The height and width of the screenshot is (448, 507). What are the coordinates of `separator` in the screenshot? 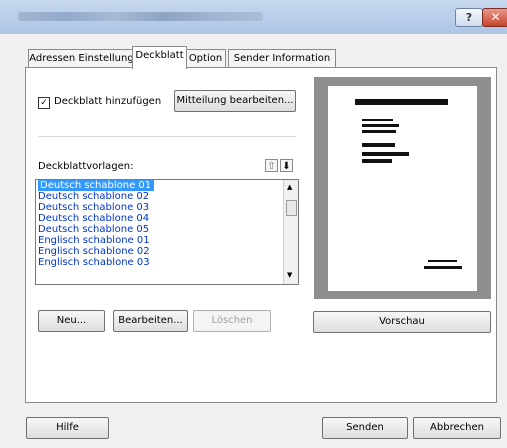 It's located at (167, 136).